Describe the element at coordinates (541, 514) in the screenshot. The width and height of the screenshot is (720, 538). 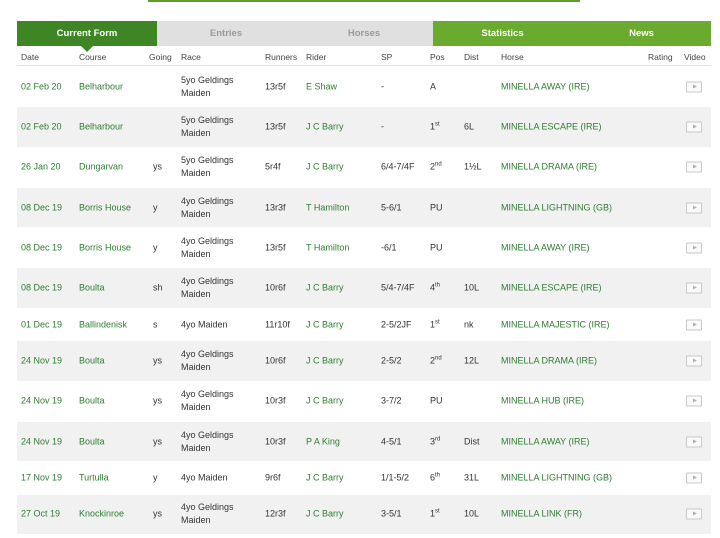
I see `cell-horse: MINELLA LINK (FR)` at that location.